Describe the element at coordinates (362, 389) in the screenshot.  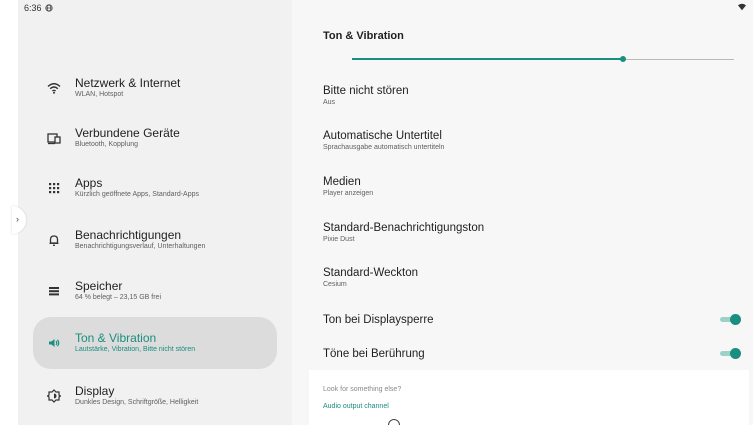
I see `suggestions-label: Look for something else?` at that location.